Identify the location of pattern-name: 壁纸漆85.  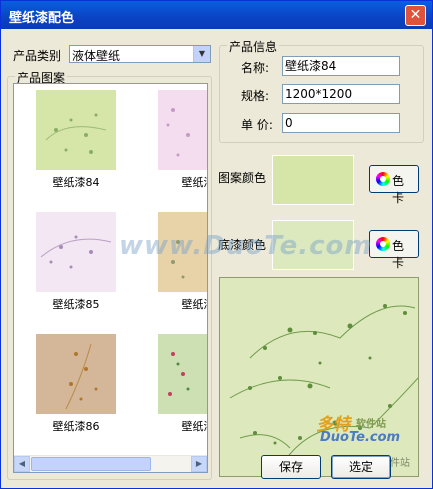
(76, 304).